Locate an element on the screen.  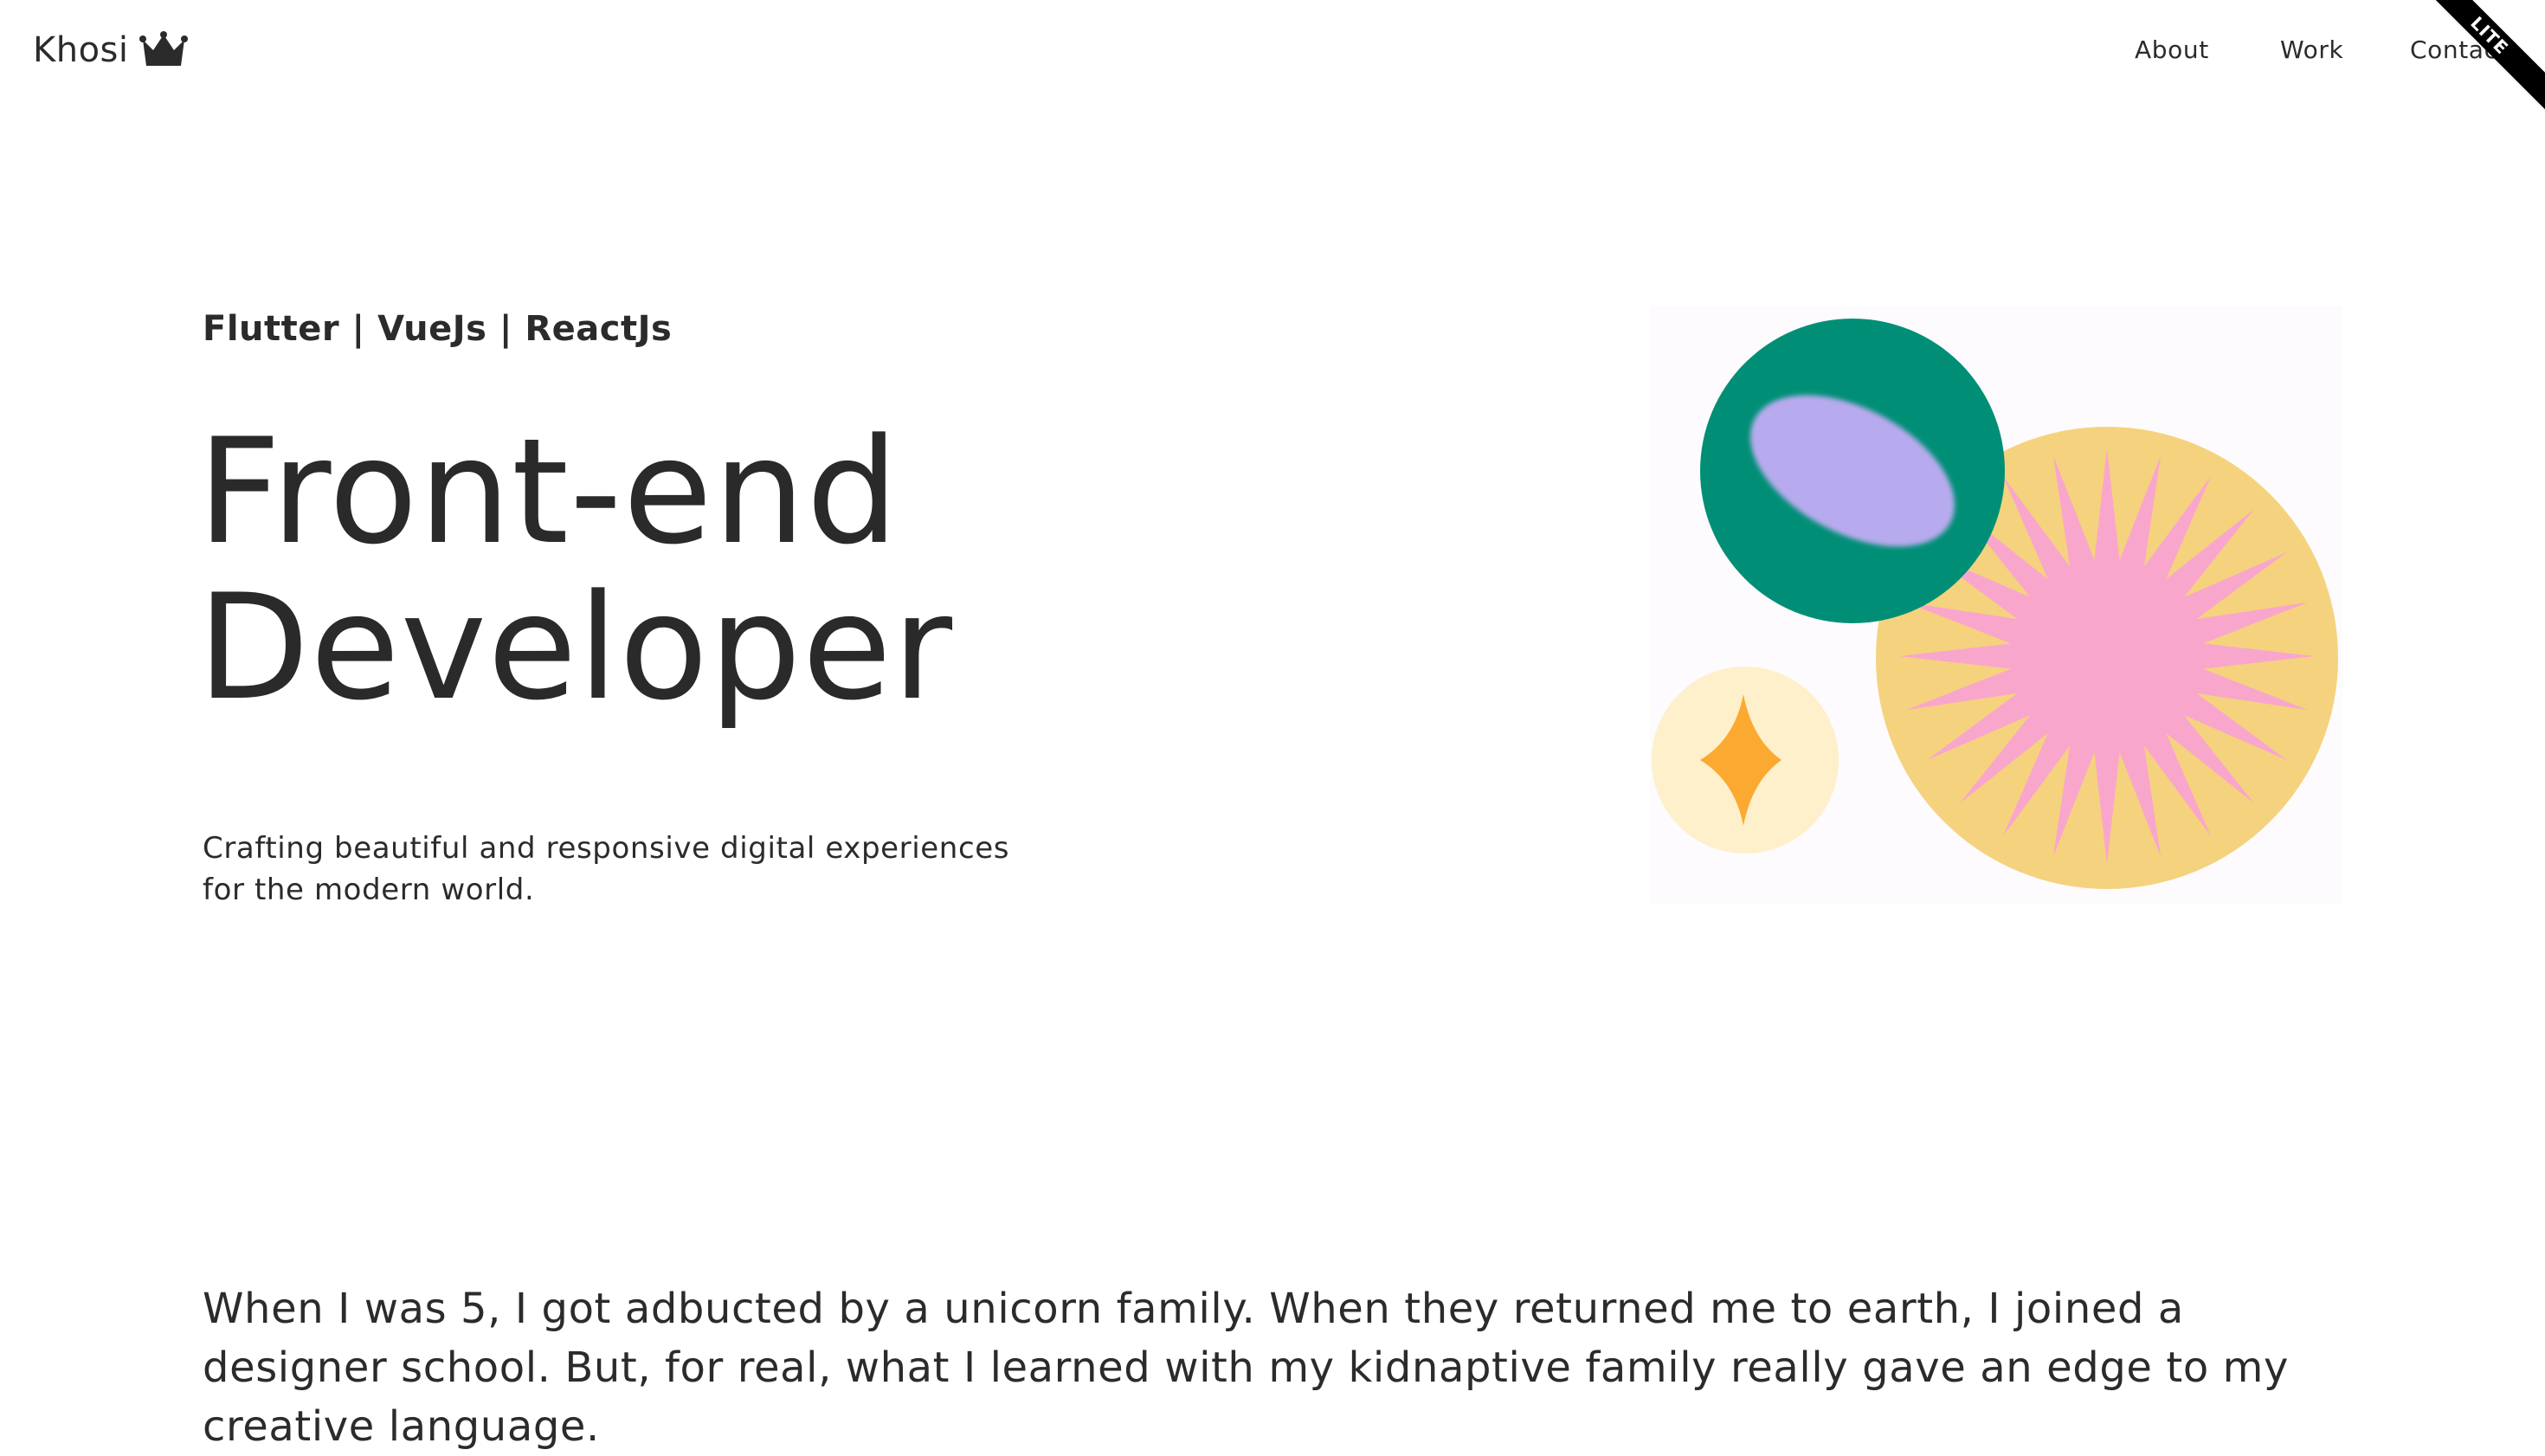
crown-icon is located at coordinates (164, 50).